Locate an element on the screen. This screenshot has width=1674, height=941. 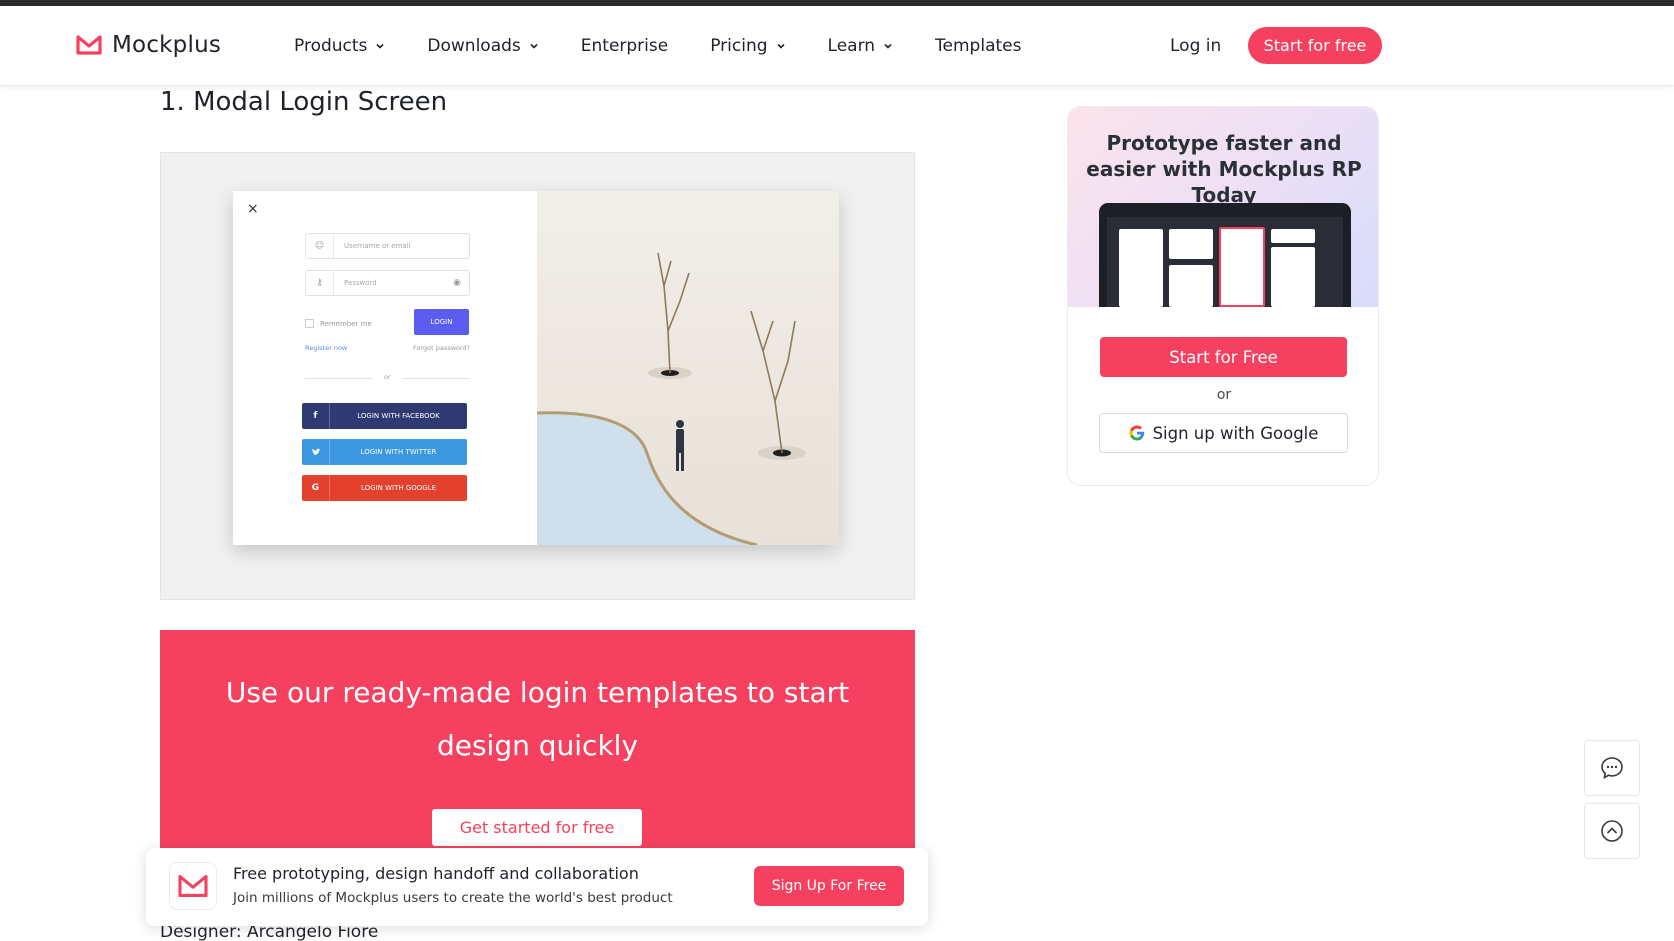
nav-templates: Templates is located at coordinates (978, 46).